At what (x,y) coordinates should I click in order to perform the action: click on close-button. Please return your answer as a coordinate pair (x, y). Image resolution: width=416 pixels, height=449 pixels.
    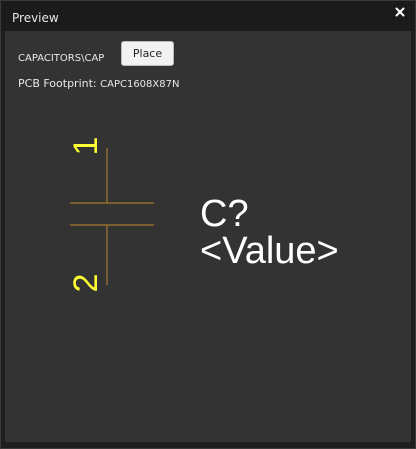
    Looking at the image, I should click on (400, 12).